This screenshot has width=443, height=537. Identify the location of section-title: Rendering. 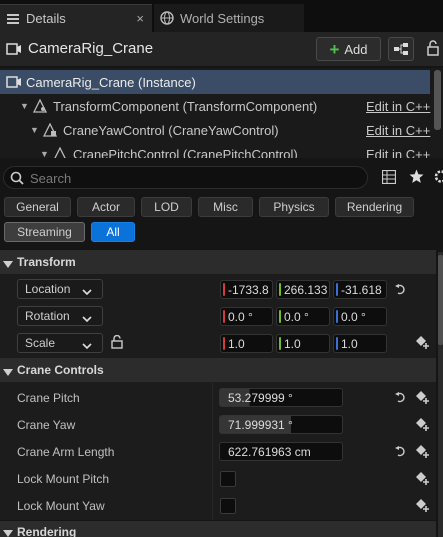
(47, 531).